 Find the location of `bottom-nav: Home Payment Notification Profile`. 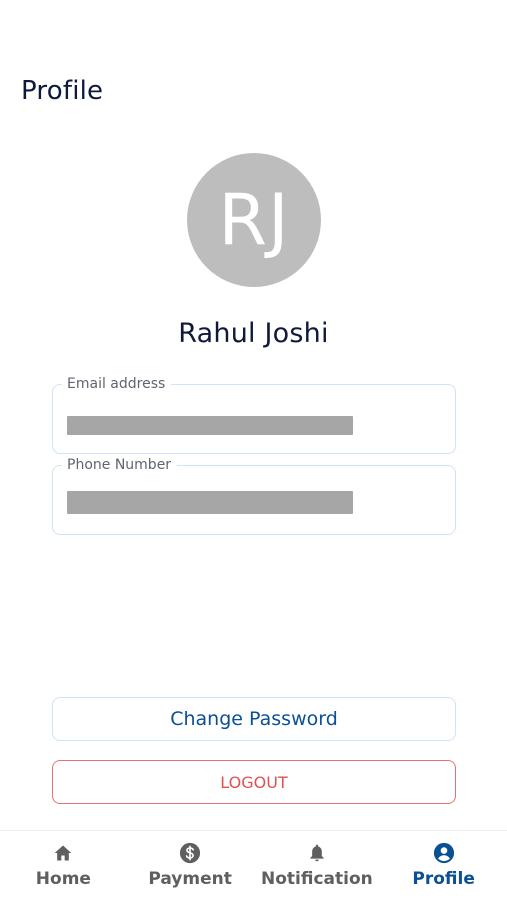

bottom-nav: Home Payment Notification Profile is located at coordinates (253, 865).